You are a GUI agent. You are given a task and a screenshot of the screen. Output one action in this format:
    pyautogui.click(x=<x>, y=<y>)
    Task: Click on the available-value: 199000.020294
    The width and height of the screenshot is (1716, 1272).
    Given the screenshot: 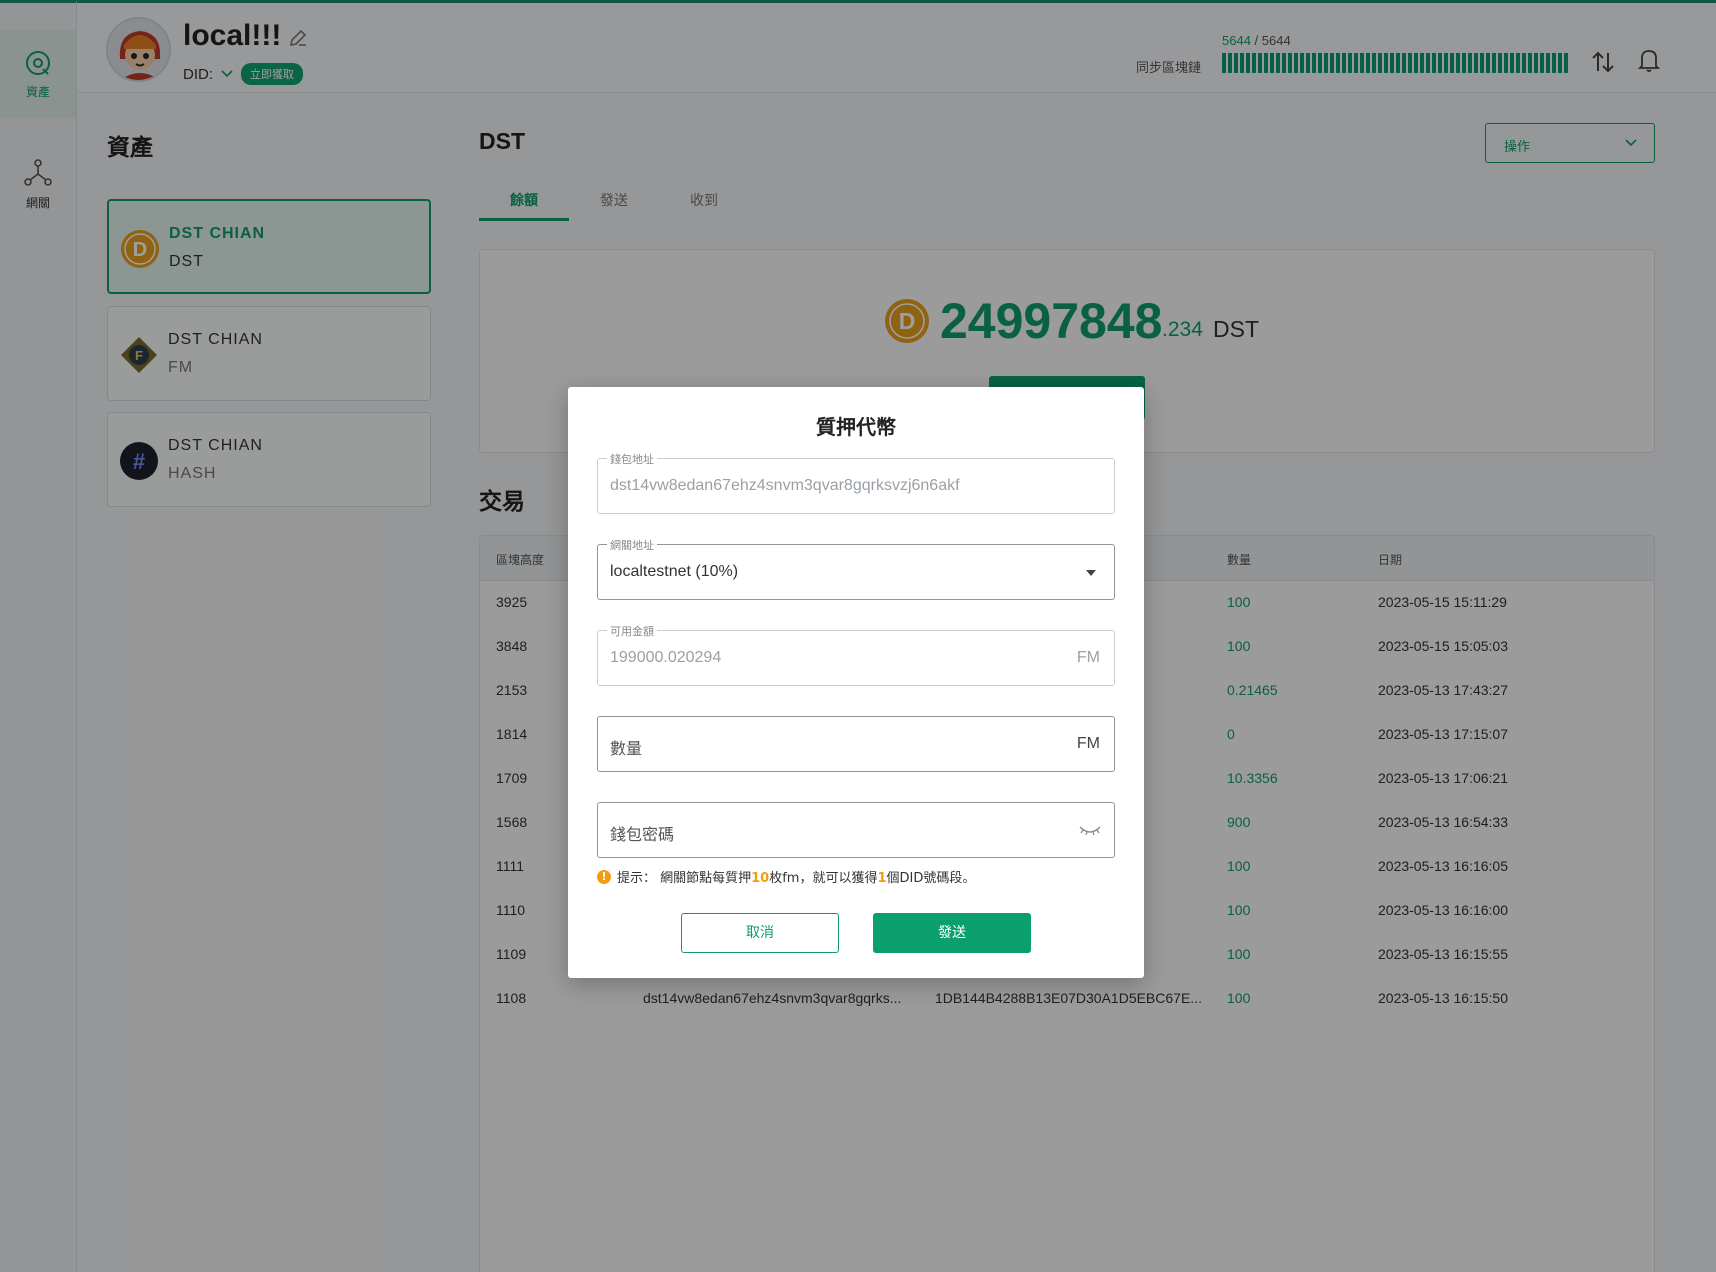 What is the action you would take?
    pyautogui.click(x=666, y=657)
    